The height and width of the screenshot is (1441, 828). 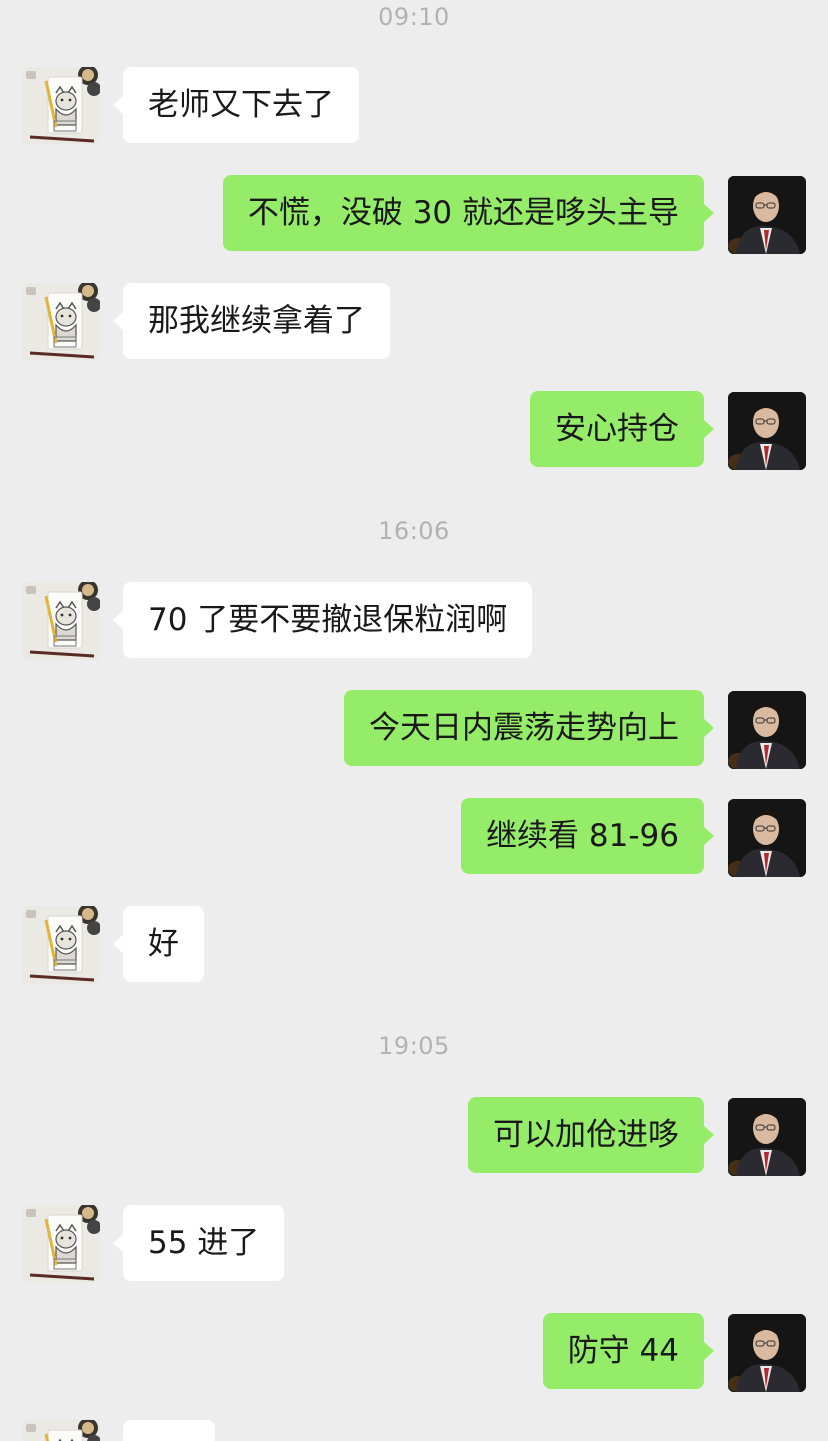 What do you see at coordinates (414, 1136) in the screenshot?
I see `message-row: 可以加伧进哆` at bounding box center [414, 1136].